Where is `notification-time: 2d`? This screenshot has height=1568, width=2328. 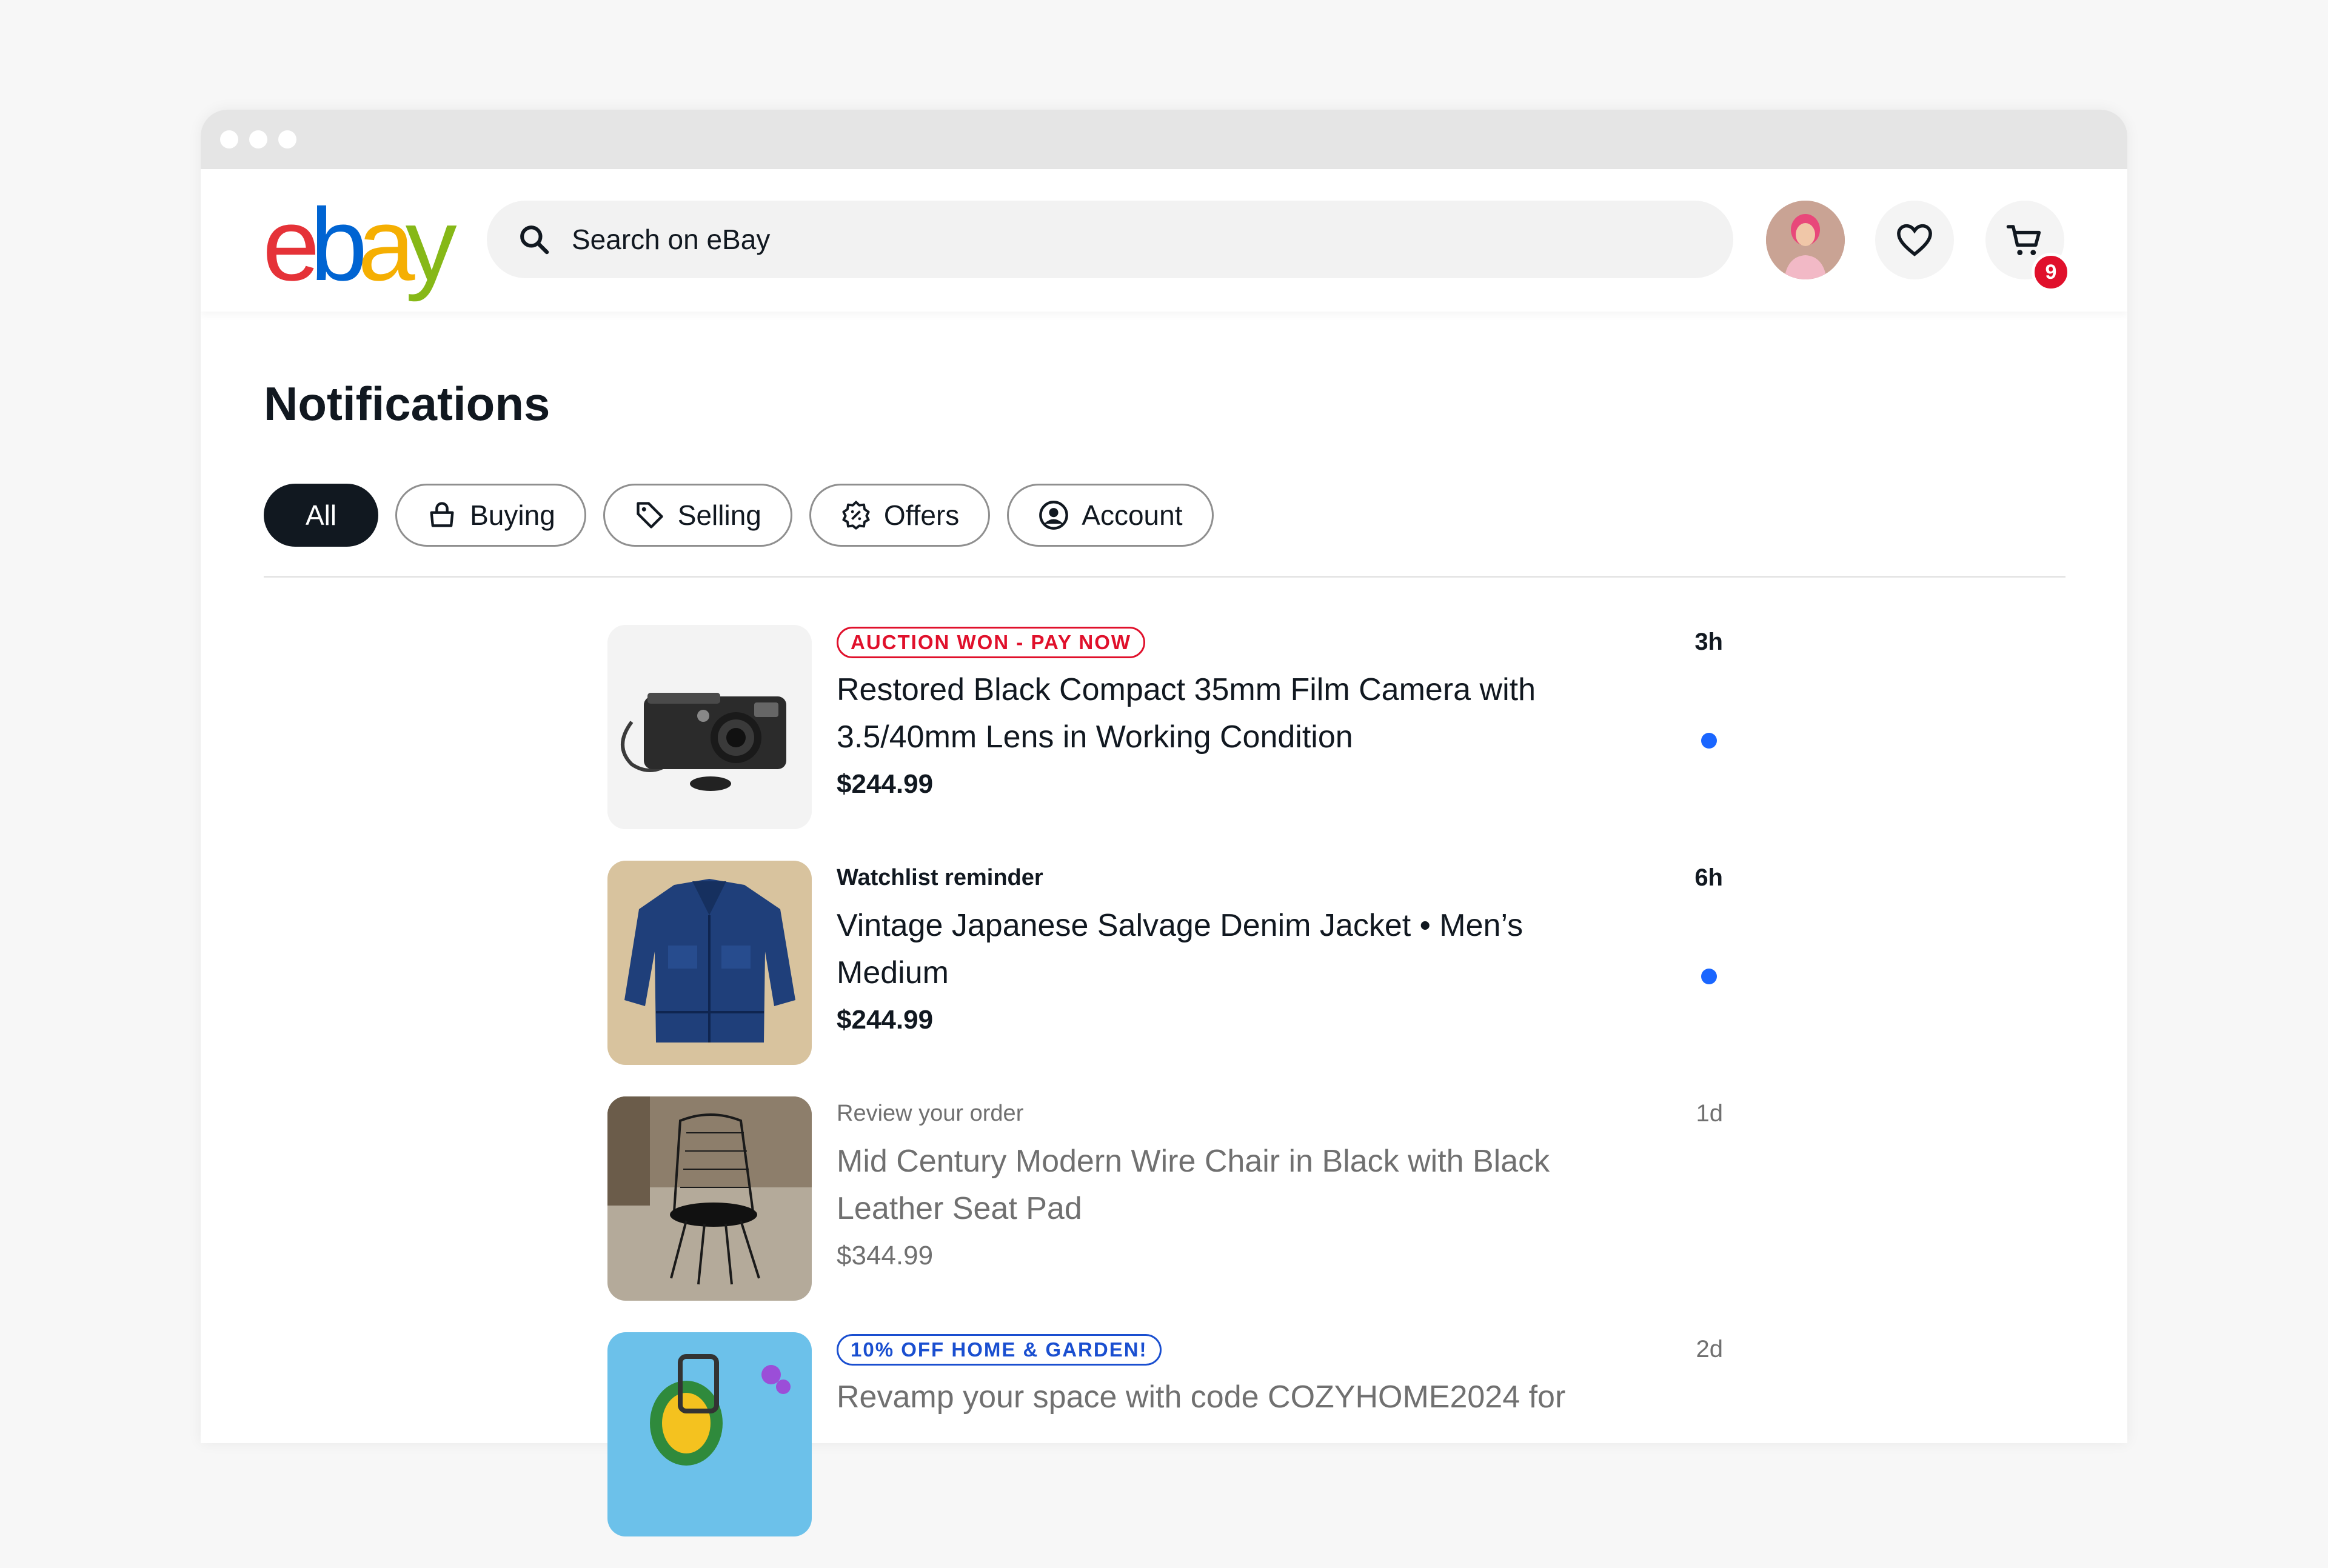 notification-time: 2d is located at coordinates (1710, 1349).